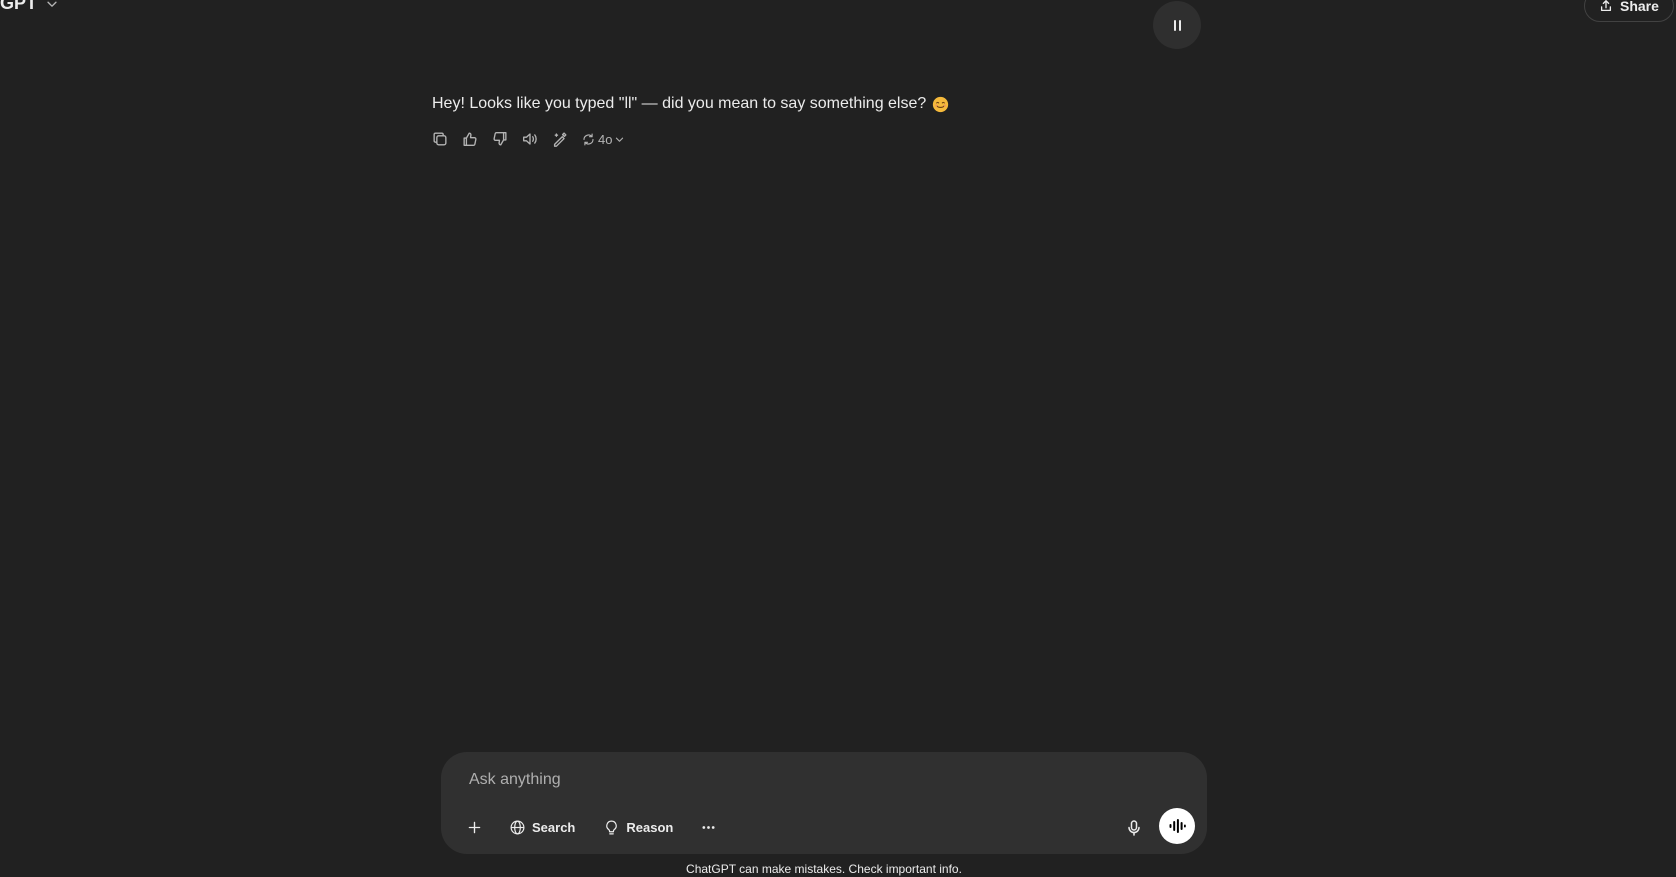 The height and width of the screenshot is (877, 1676). I want to click on message-actions: 4o, so click(528, 139).